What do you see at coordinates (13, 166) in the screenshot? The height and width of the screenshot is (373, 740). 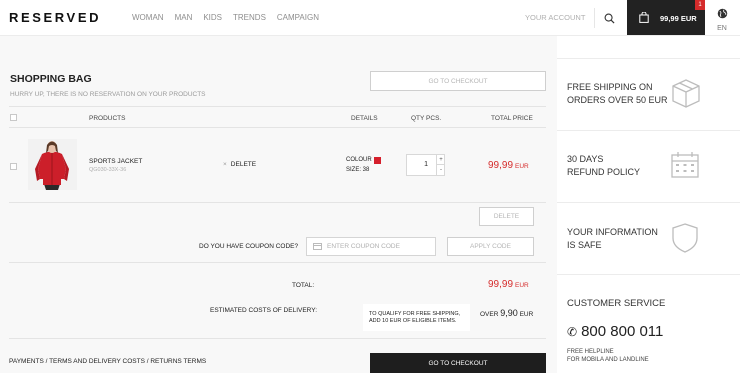 I see `item-checkbox` at bounding box center [13, 166].